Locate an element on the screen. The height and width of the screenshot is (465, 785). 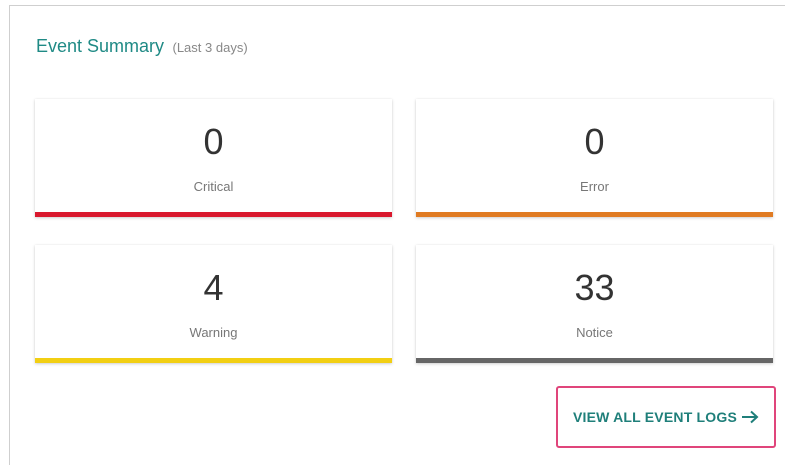
error-label: Error is located at coordinates (594, 186).